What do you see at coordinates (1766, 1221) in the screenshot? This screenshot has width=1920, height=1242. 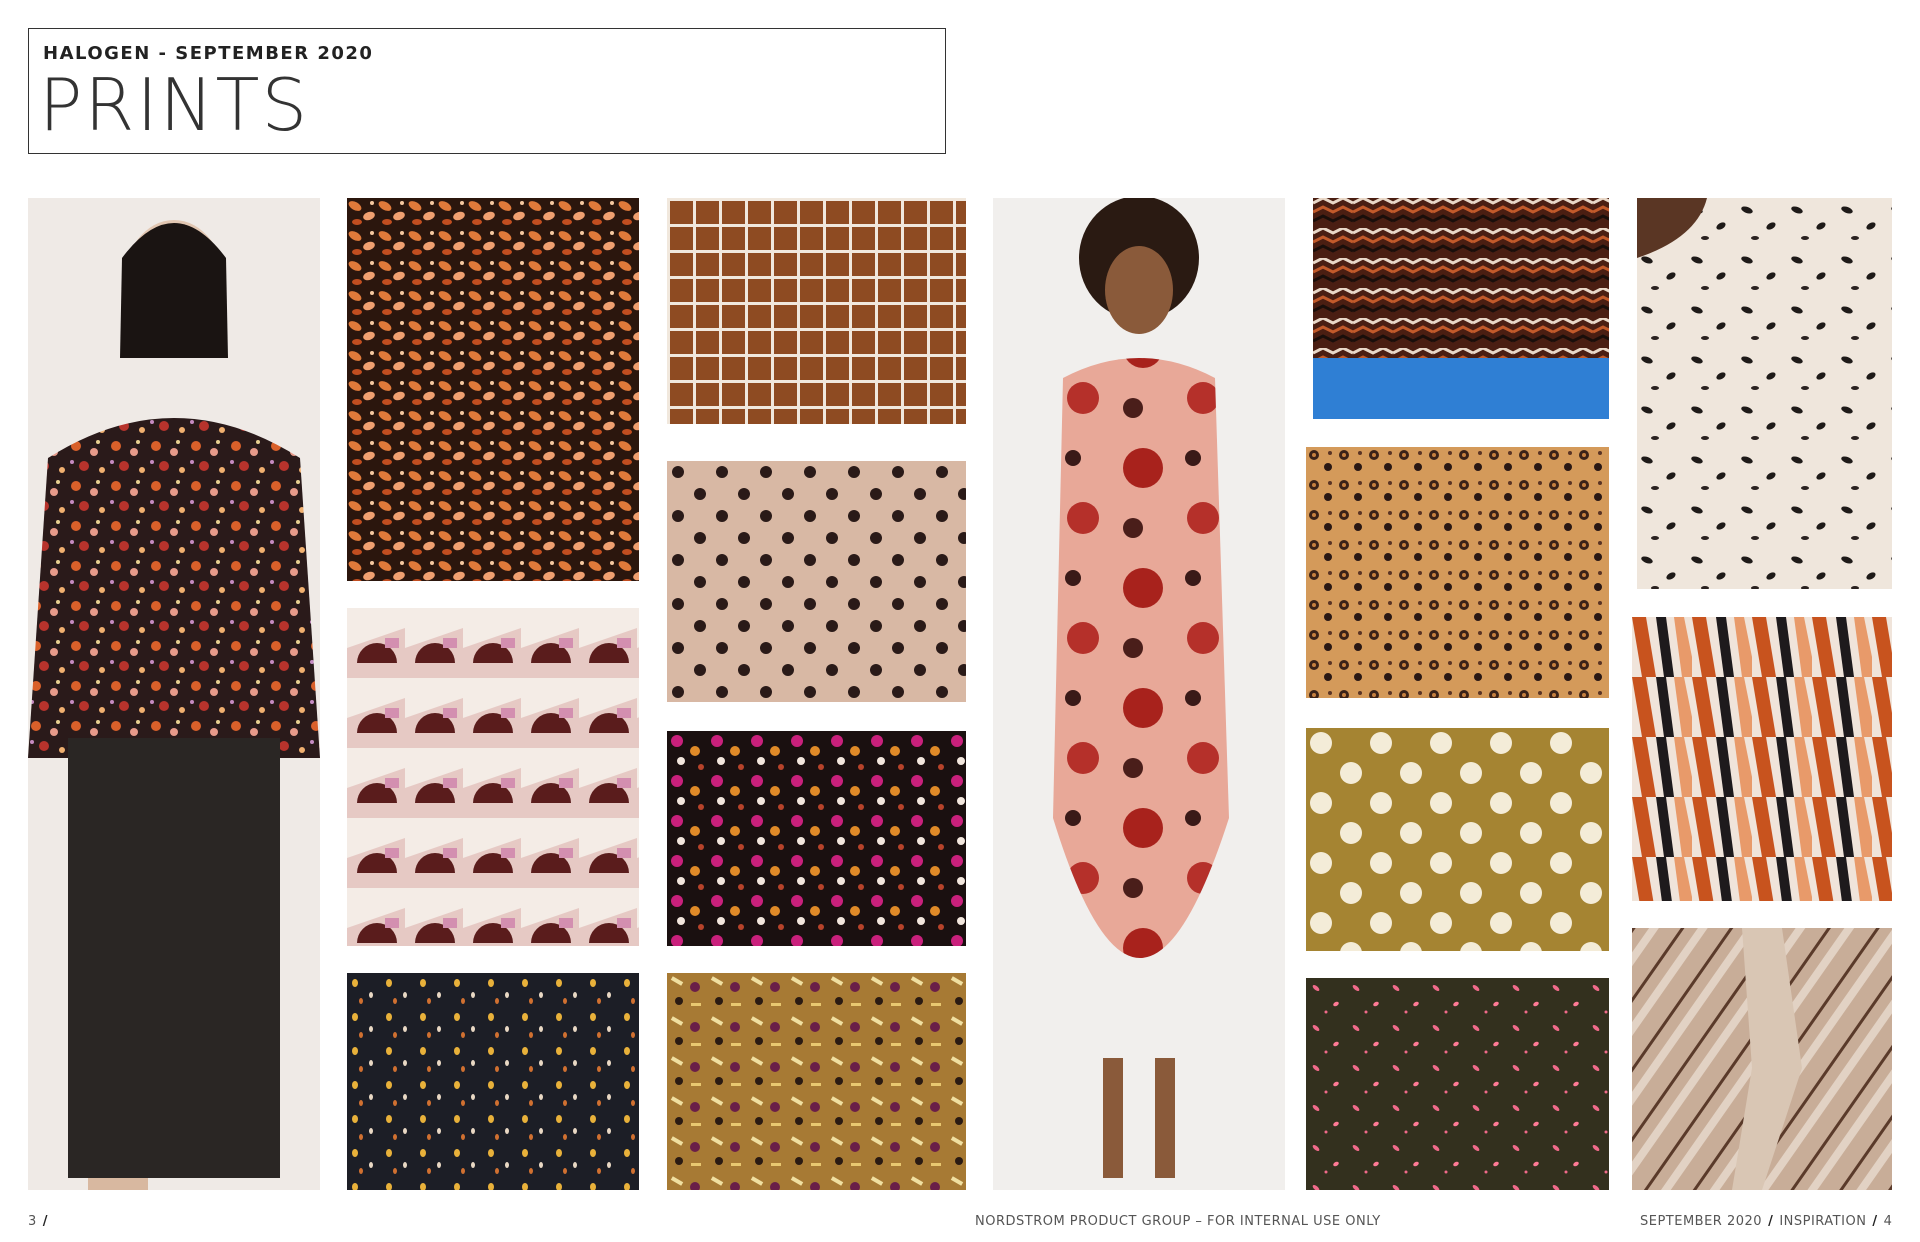 I see `footer-right: SEPTEMBER 2020/INSPIRATION/4` at bounding box center [1766, 1221].